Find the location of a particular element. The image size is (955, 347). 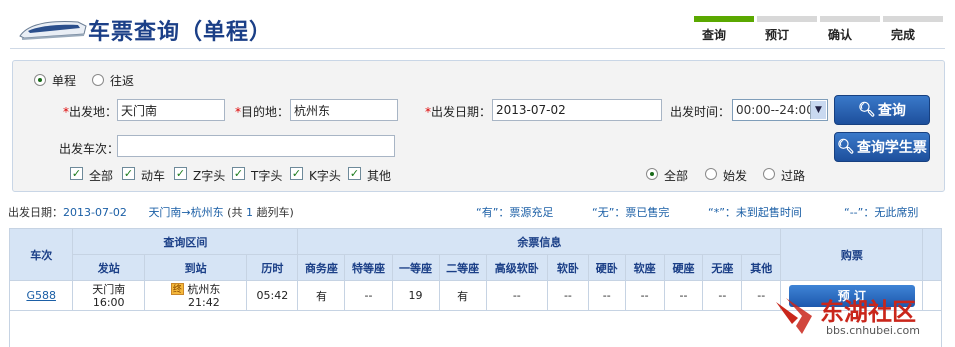

arrive-info: 杭州东 21:42 is located at coordinates (203, 296).